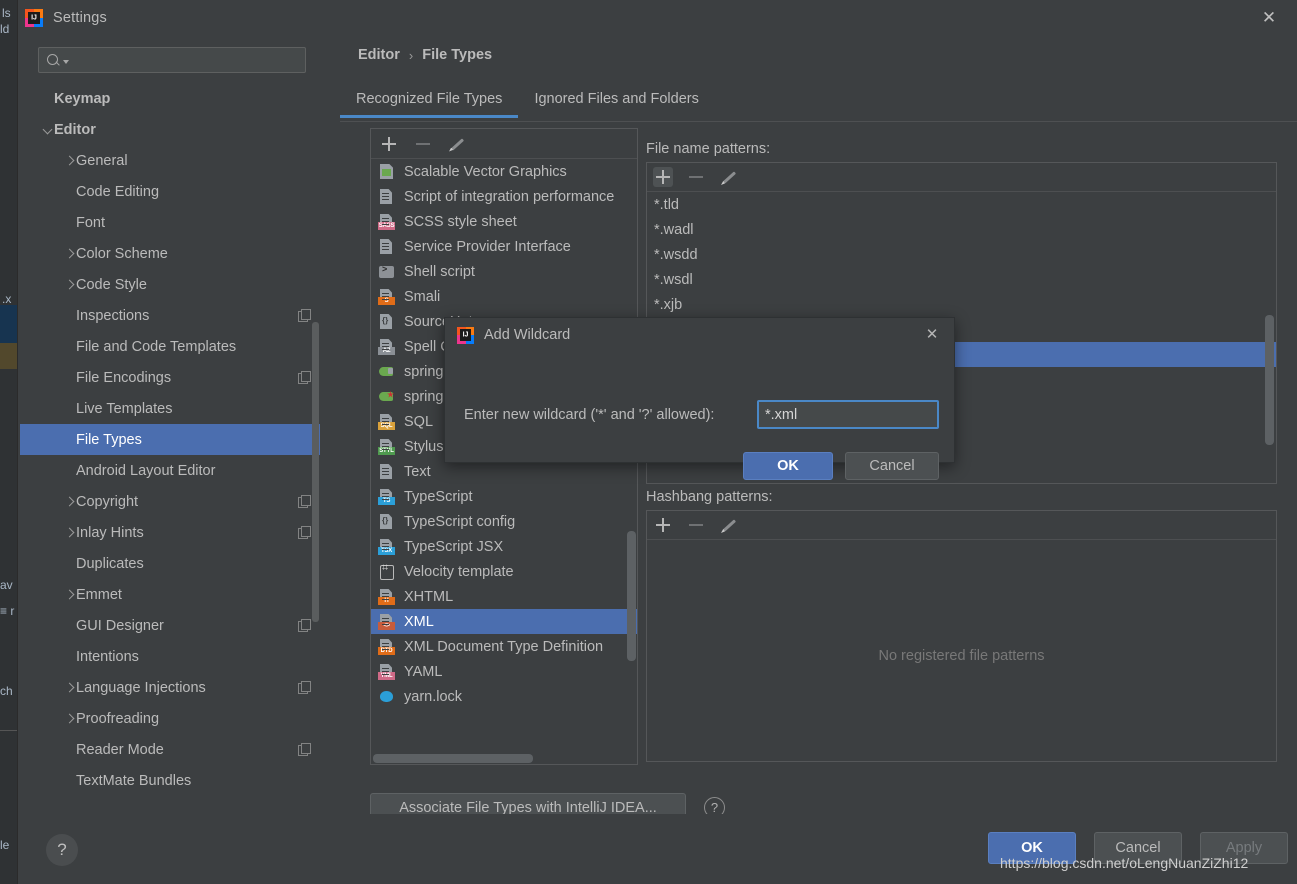 The height and width of the screenshot is (884, 1297). Describe the element at coordinates (504, 221) in the screenshot. I see `file-type-row: SASS SCSS style sheet` at that location.